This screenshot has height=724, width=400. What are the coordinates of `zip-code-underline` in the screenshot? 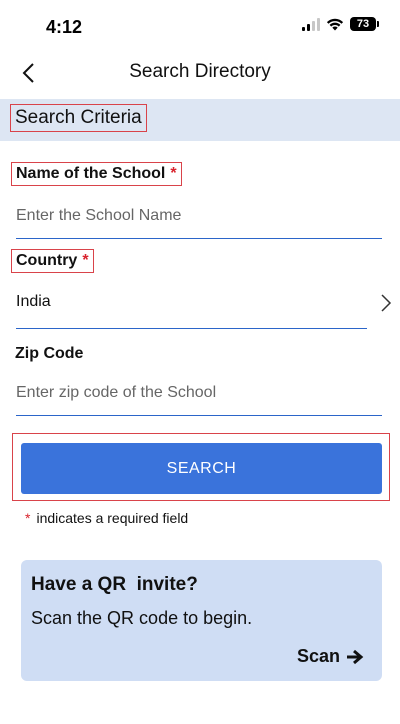 It's located at (199, 415).